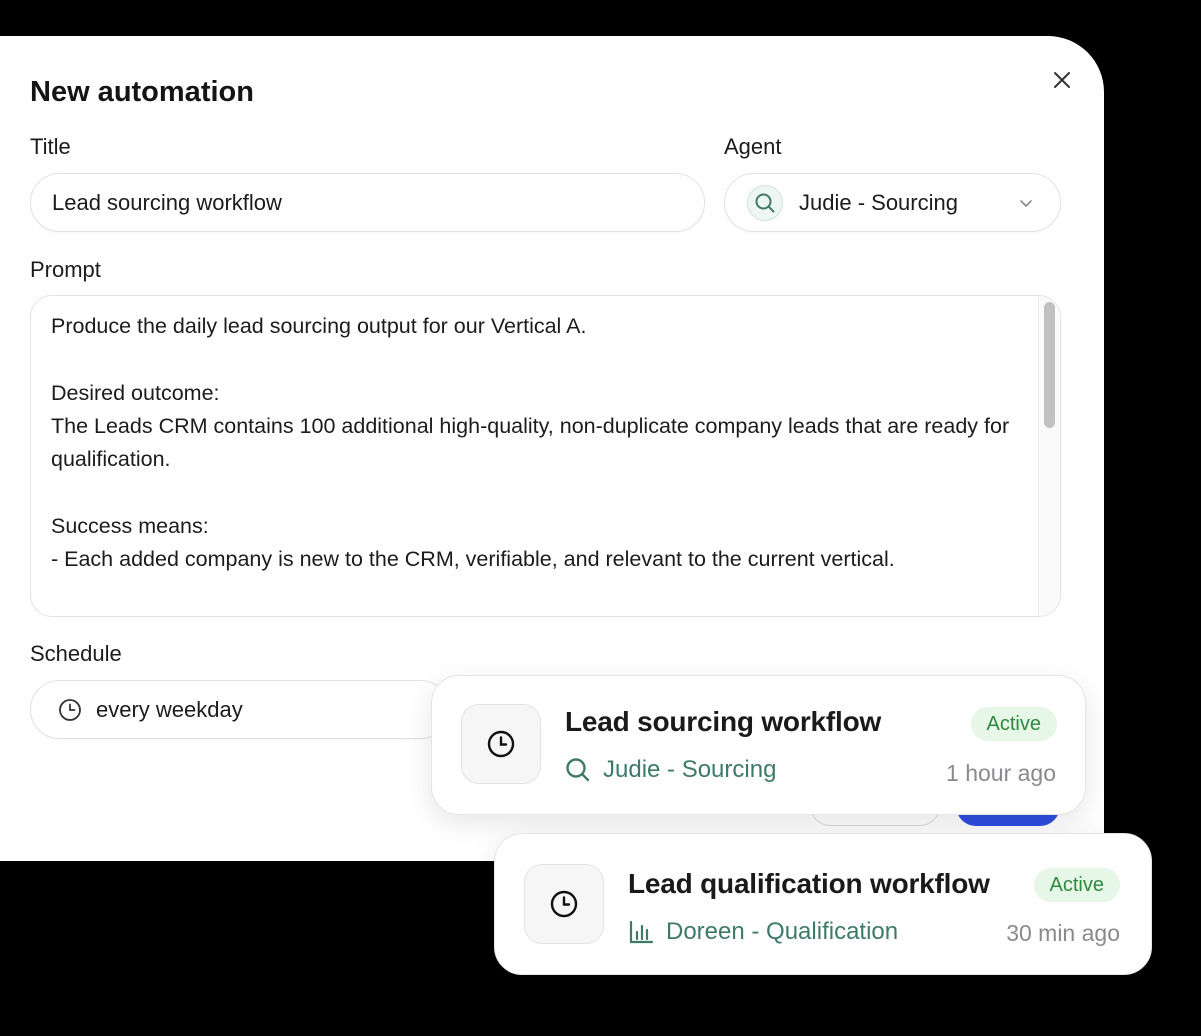 The image size is (1201, 1036). What do you see at coordinates (1001, 773) in the screenshot?
I see `automation-time: 1 hour ago` at bounding box center [1001, 773].